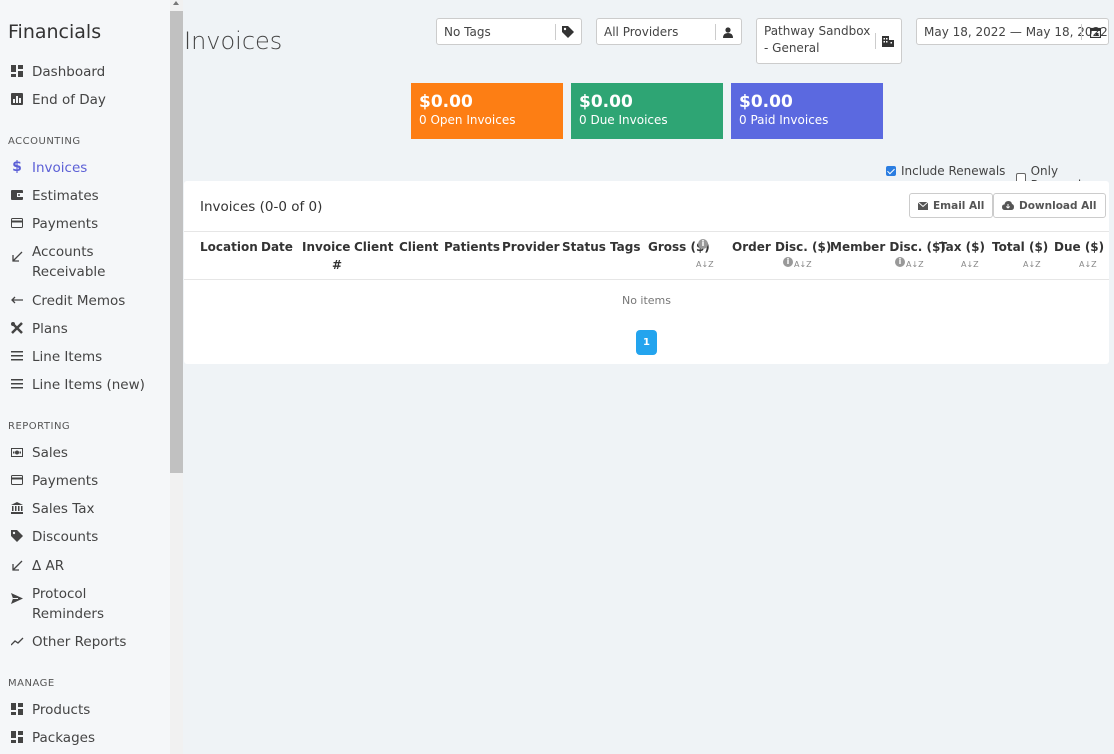 This screenshot has width=1114, height=754. I want to click on column-header-due: Due ($), so click(1079, 247).